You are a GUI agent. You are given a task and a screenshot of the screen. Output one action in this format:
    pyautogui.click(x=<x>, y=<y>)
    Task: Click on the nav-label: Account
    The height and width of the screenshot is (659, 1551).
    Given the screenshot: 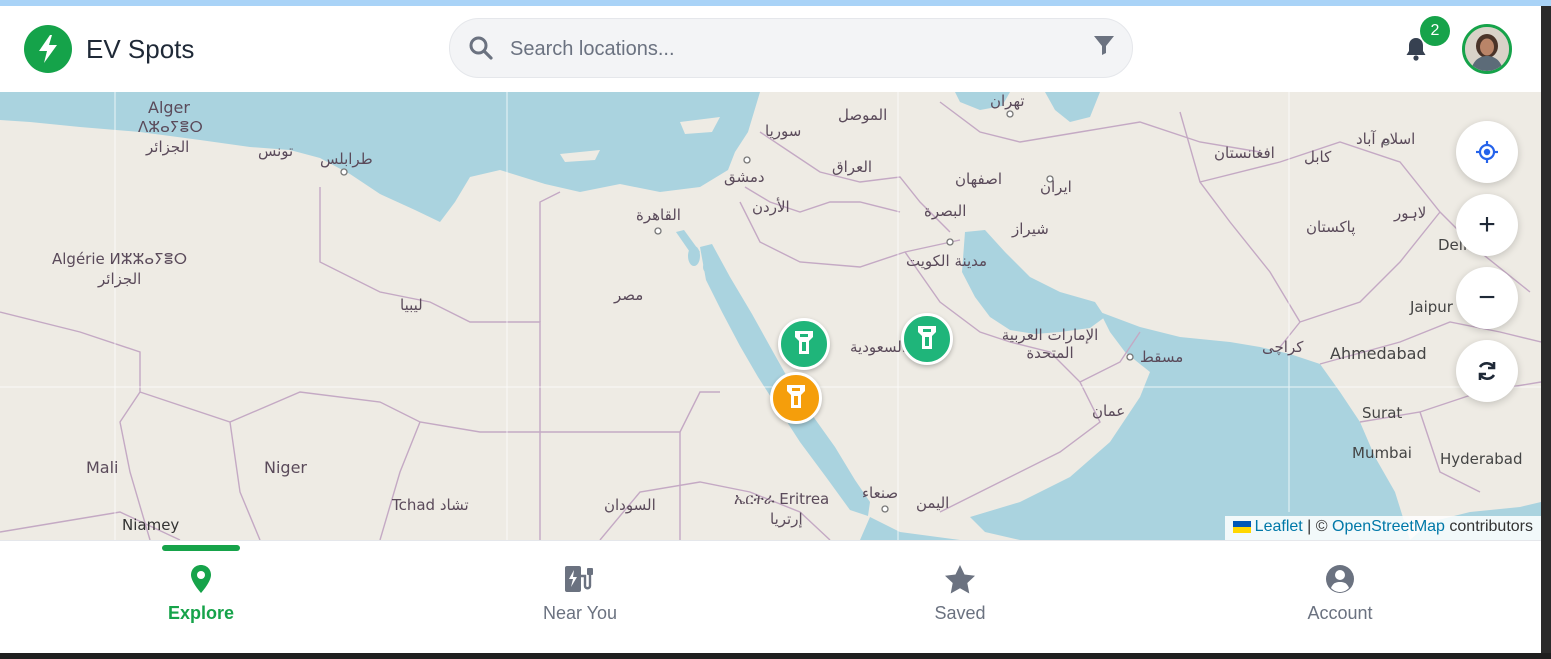 What is the action you would take?
    pyautogui.click(x=1340, y=613)
    